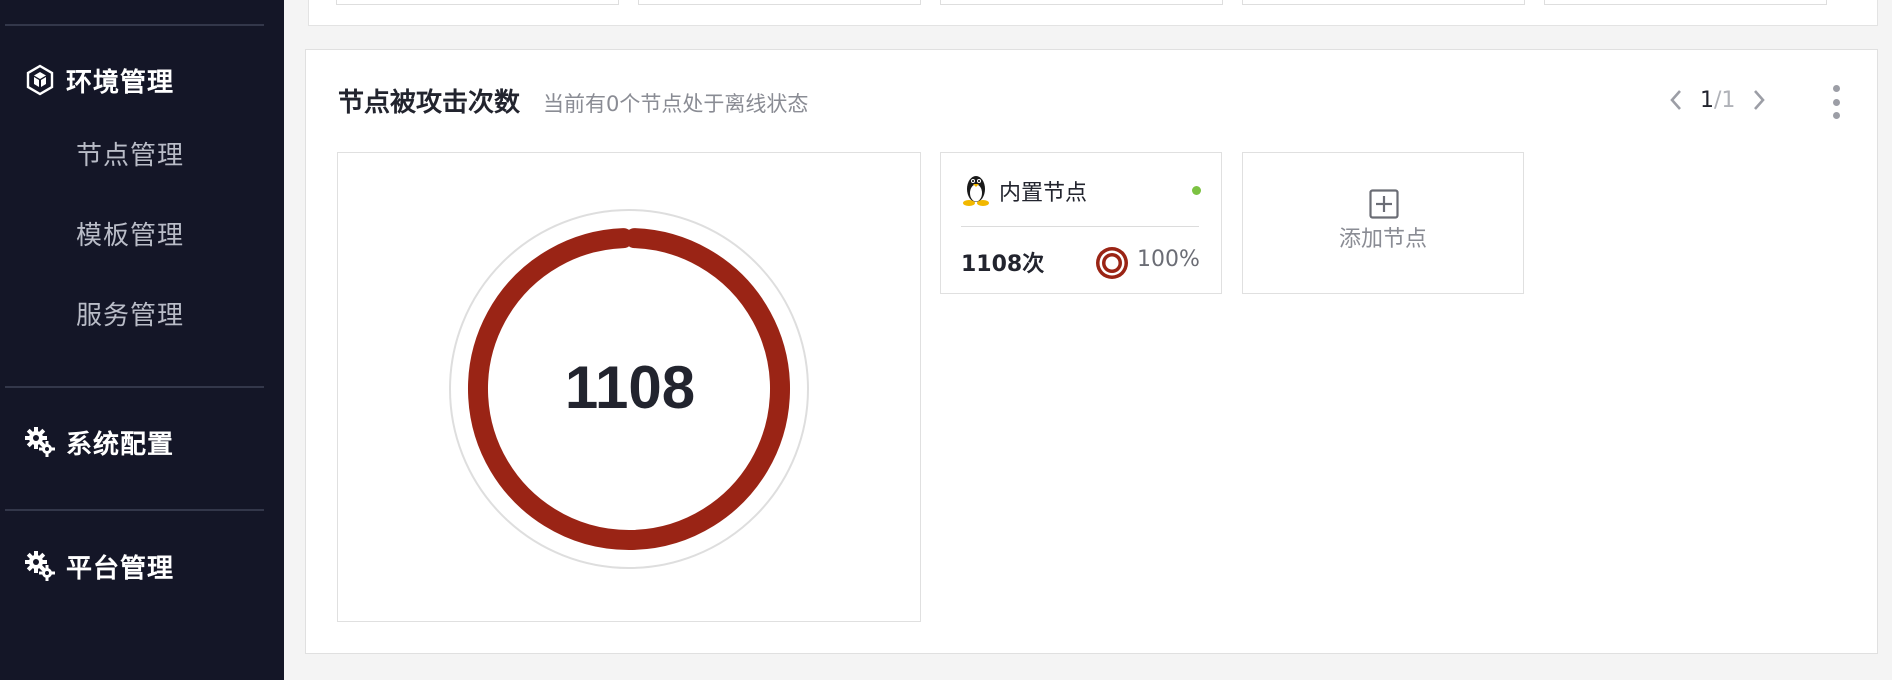  Describe the element at coordinates (1112, 263) in the screenshot. I see `node-percent-ring-icon` at that location.